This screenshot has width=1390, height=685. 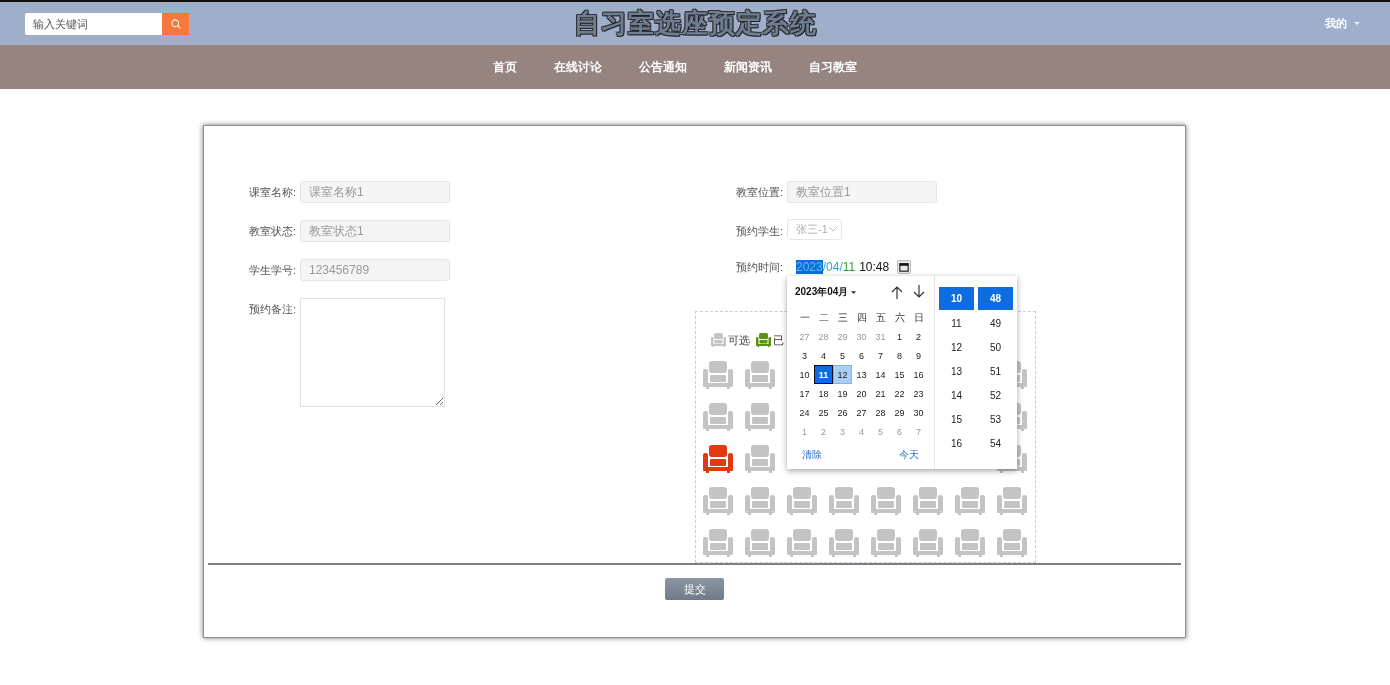 What do you see at coordinates (372, 352) in the screenshot?
I see `notes-field` at bounding box center [372, 352].